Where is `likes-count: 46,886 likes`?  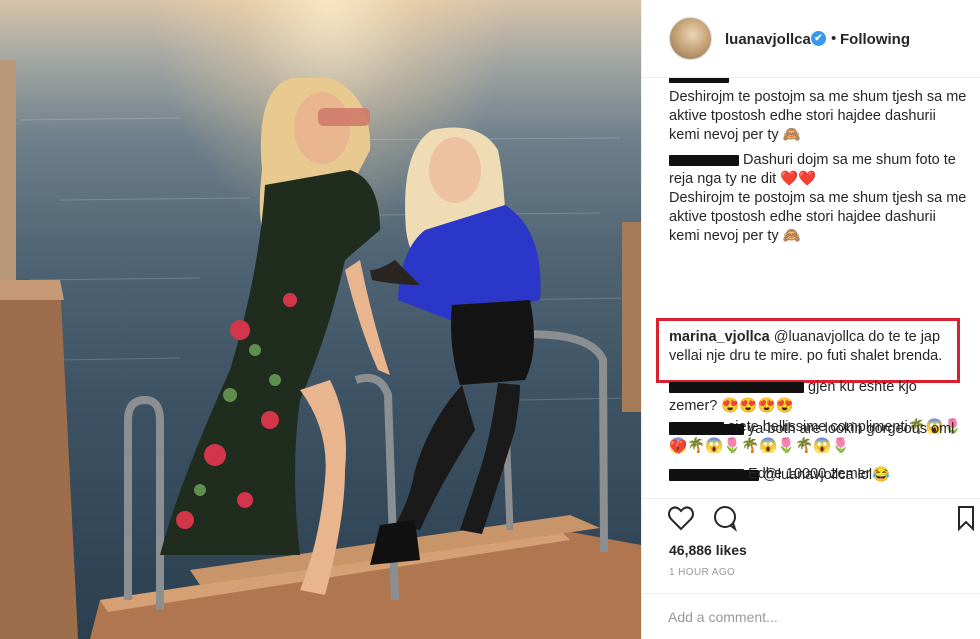
likes-count: 46,886 likes is located at coordinates (708, 550).